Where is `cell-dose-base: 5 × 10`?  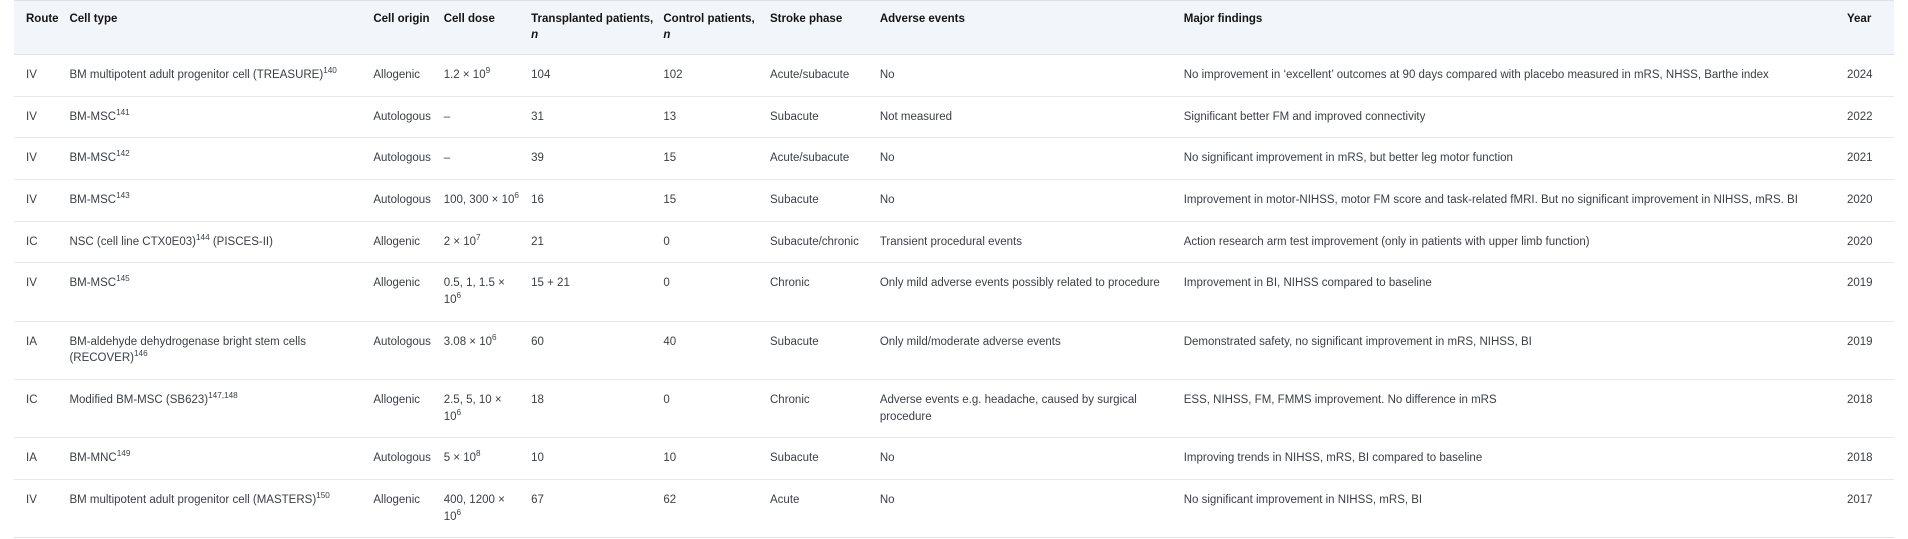 cell-dose-base: 5 × 10 is located at coordinates (460, 458).